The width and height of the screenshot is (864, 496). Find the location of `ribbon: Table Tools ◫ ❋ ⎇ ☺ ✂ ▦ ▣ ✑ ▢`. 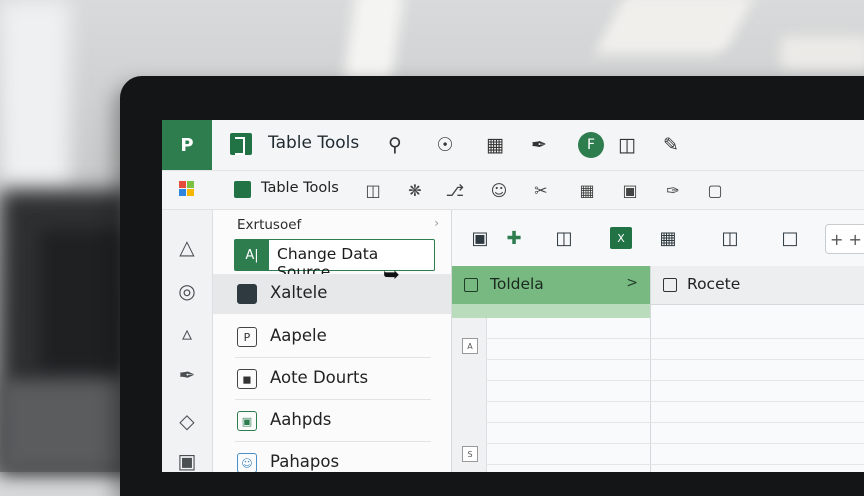

ribbon: Table Tools ◫ ❋ ⎇ ☺ ✂ ▦ ▣ ✑ ▢ is located at coordinates (513, 190).